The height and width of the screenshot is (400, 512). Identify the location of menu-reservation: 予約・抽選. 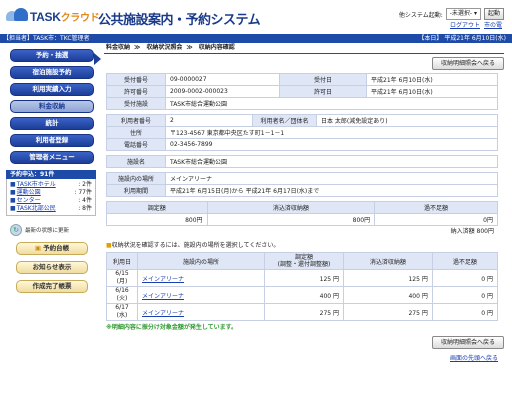
(52, 55).